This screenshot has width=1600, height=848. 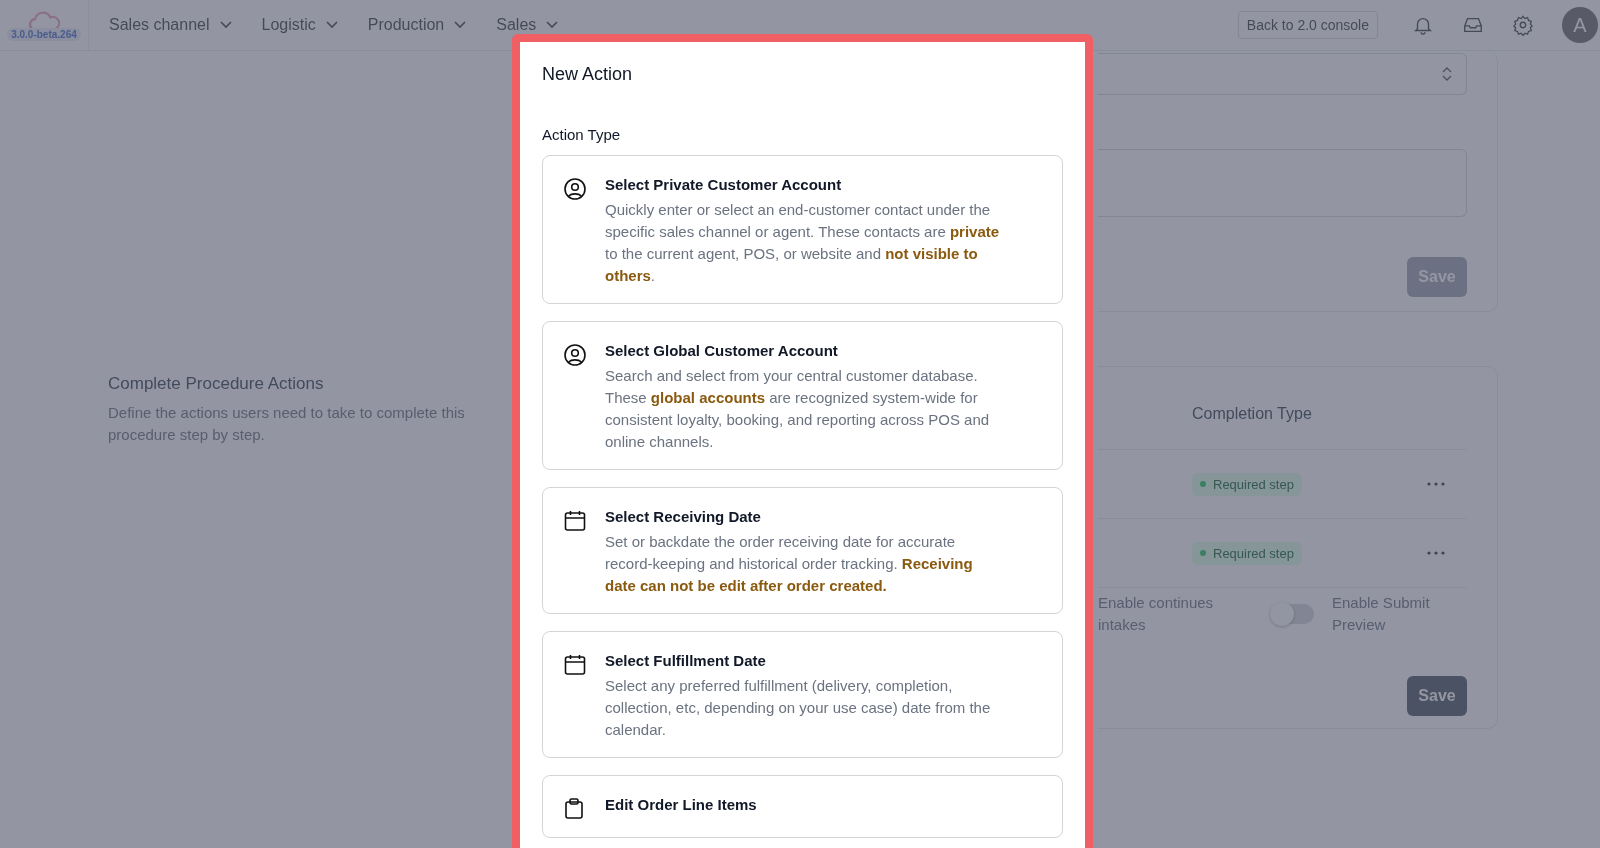 I want to click on user-avatar: A, so click(x=1580, y=25).